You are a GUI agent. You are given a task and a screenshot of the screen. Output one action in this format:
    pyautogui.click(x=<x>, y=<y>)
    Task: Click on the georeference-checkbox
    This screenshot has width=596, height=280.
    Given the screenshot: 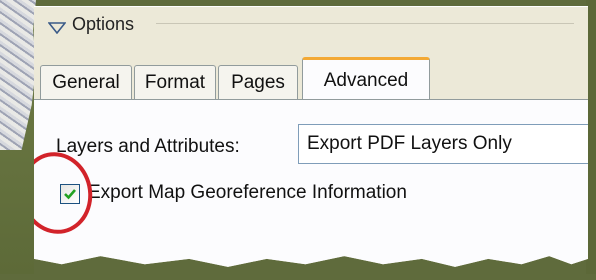 What is the action you would take?
    pyautogui.click(x=70, y=194)
    